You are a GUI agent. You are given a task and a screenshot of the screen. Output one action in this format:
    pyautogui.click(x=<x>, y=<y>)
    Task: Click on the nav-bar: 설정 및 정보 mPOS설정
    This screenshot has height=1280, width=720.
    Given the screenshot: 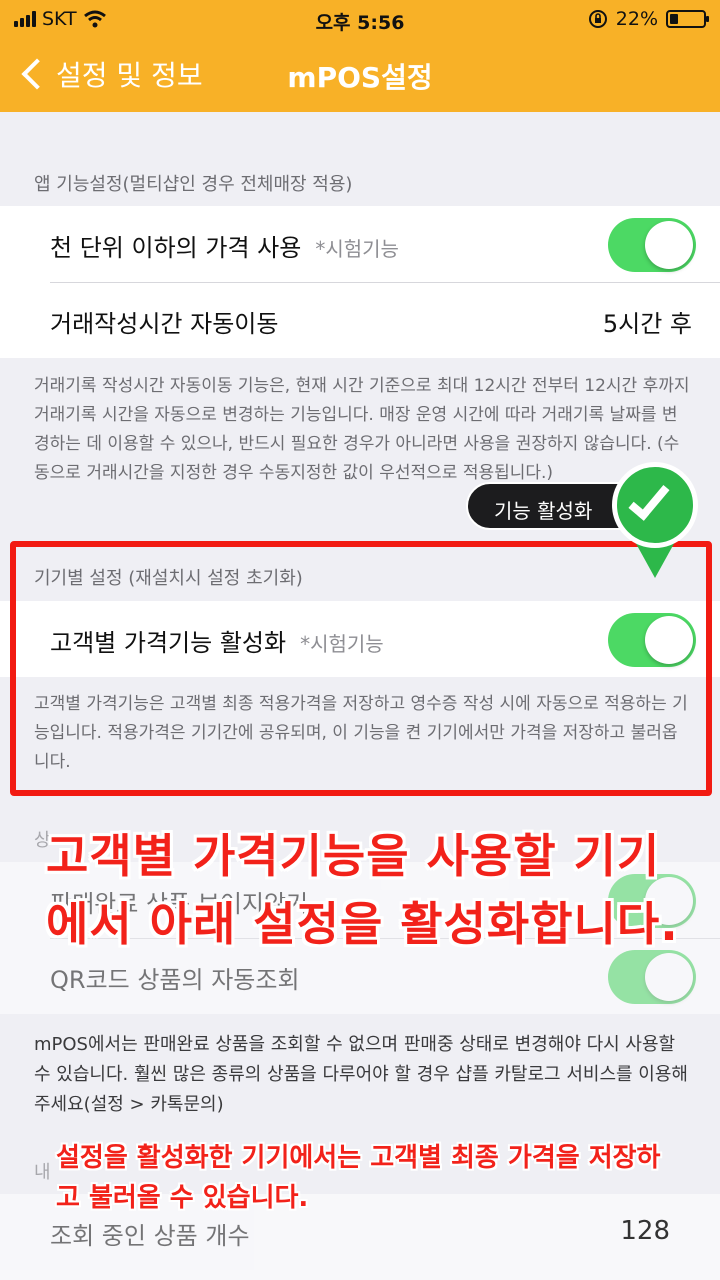 What is the action you would take?
    pyautogui.click(x=360, y=74)
    